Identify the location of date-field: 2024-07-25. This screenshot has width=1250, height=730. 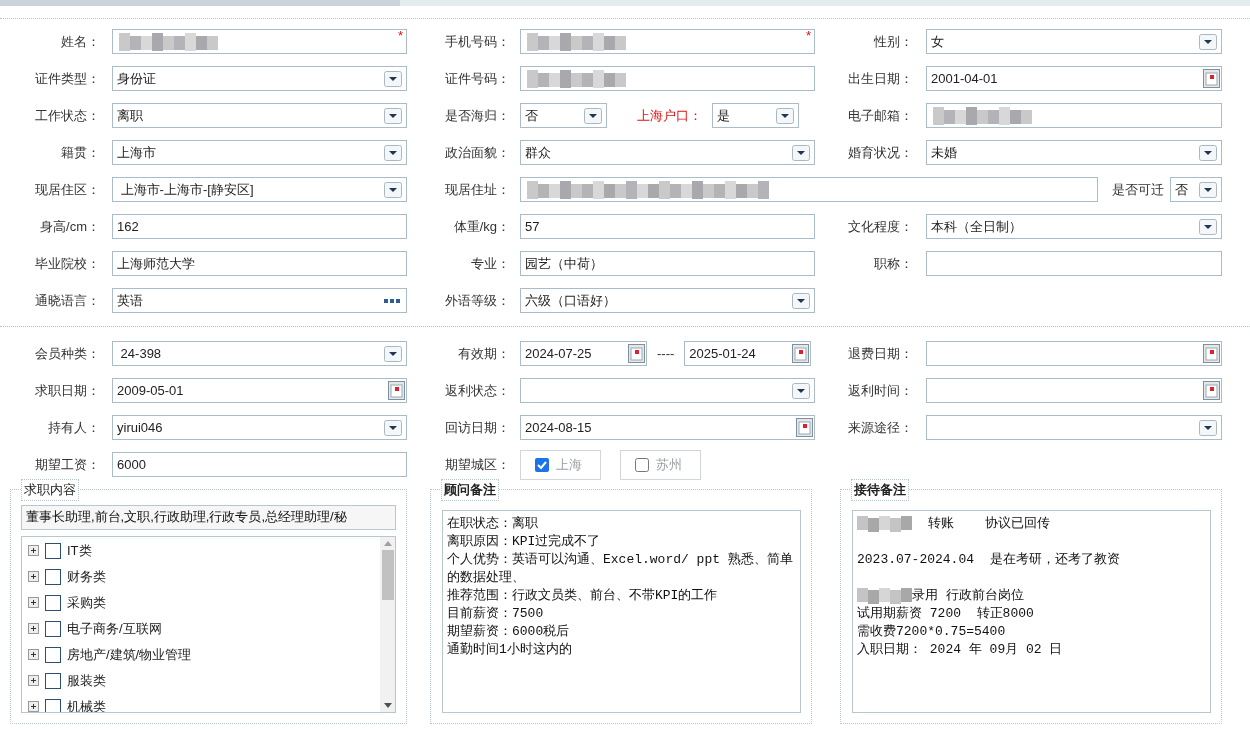
(583, 353).